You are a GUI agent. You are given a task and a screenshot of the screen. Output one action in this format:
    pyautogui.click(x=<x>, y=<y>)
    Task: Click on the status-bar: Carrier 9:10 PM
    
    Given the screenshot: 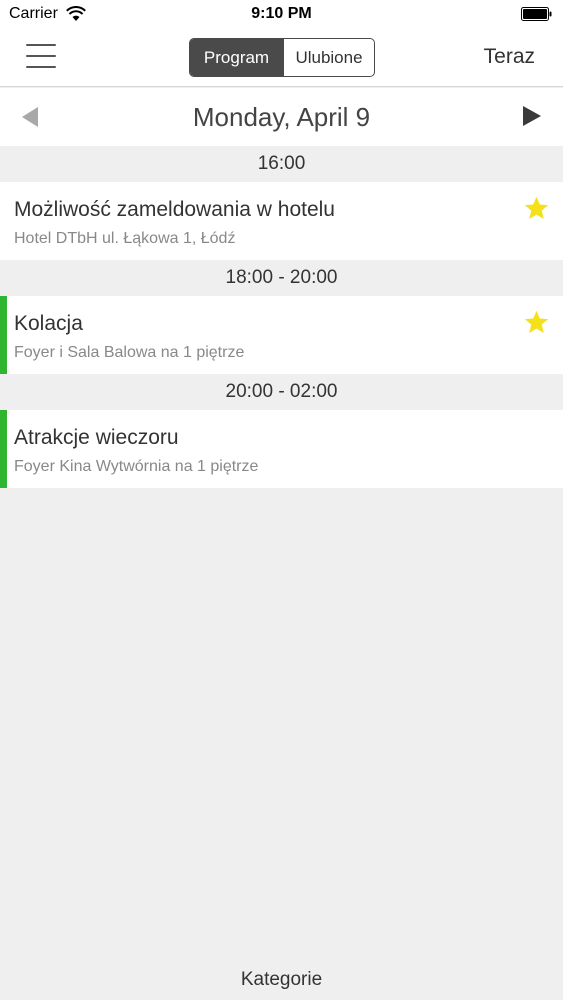 What is the action you would take?
    pyautogui.click(x=281, y=15)
    